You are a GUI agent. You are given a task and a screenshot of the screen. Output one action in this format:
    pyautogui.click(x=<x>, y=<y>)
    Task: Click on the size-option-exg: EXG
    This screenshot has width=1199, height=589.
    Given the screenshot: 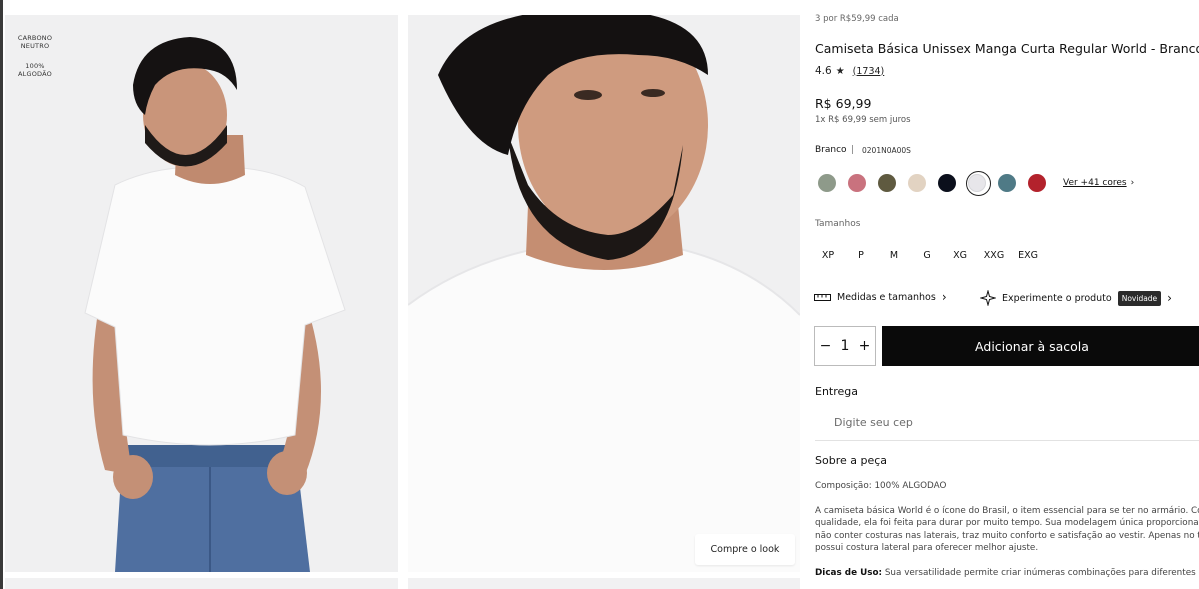 What is the action you would take?
    pyautogui.click(x=1028, y=255)
    